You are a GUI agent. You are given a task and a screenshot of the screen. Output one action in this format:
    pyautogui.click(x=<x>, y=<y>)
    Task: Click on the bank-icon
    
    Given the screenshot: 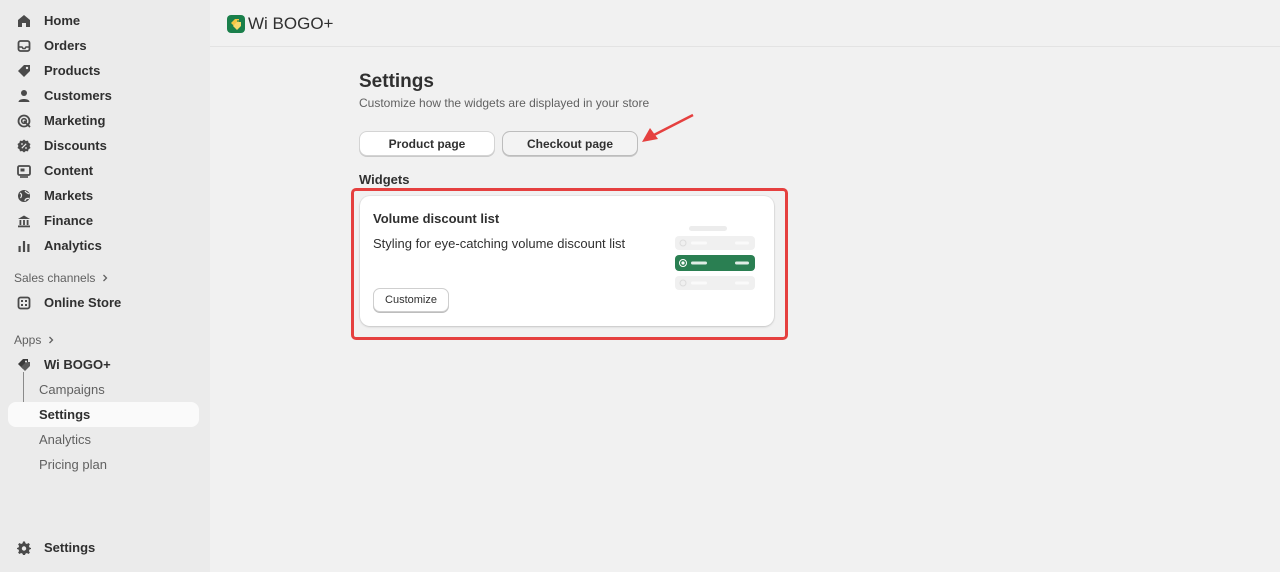 What is the action you would take?
    pyautogui.click(x=24, y=221)
    